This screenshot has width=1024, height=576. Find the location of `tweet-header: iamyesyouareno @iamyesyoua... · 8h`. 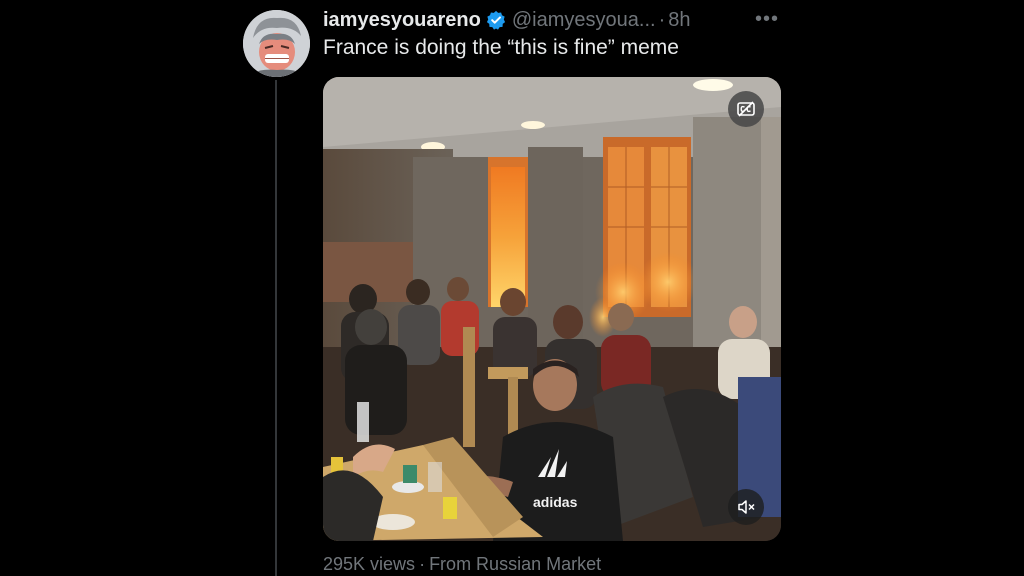

tweet-header: iamyesyouareno @iamyesyoua... · 8h is located at coordinates (553, 20).